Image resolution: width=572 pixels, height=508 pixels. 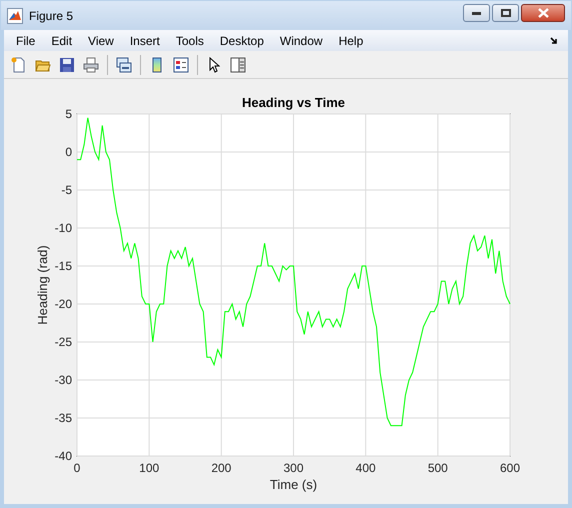 What do you see at coordinates (294, 484) in the screenshot?
I see `x-axis-label: Time (s)` at bounding box center [294, 484].